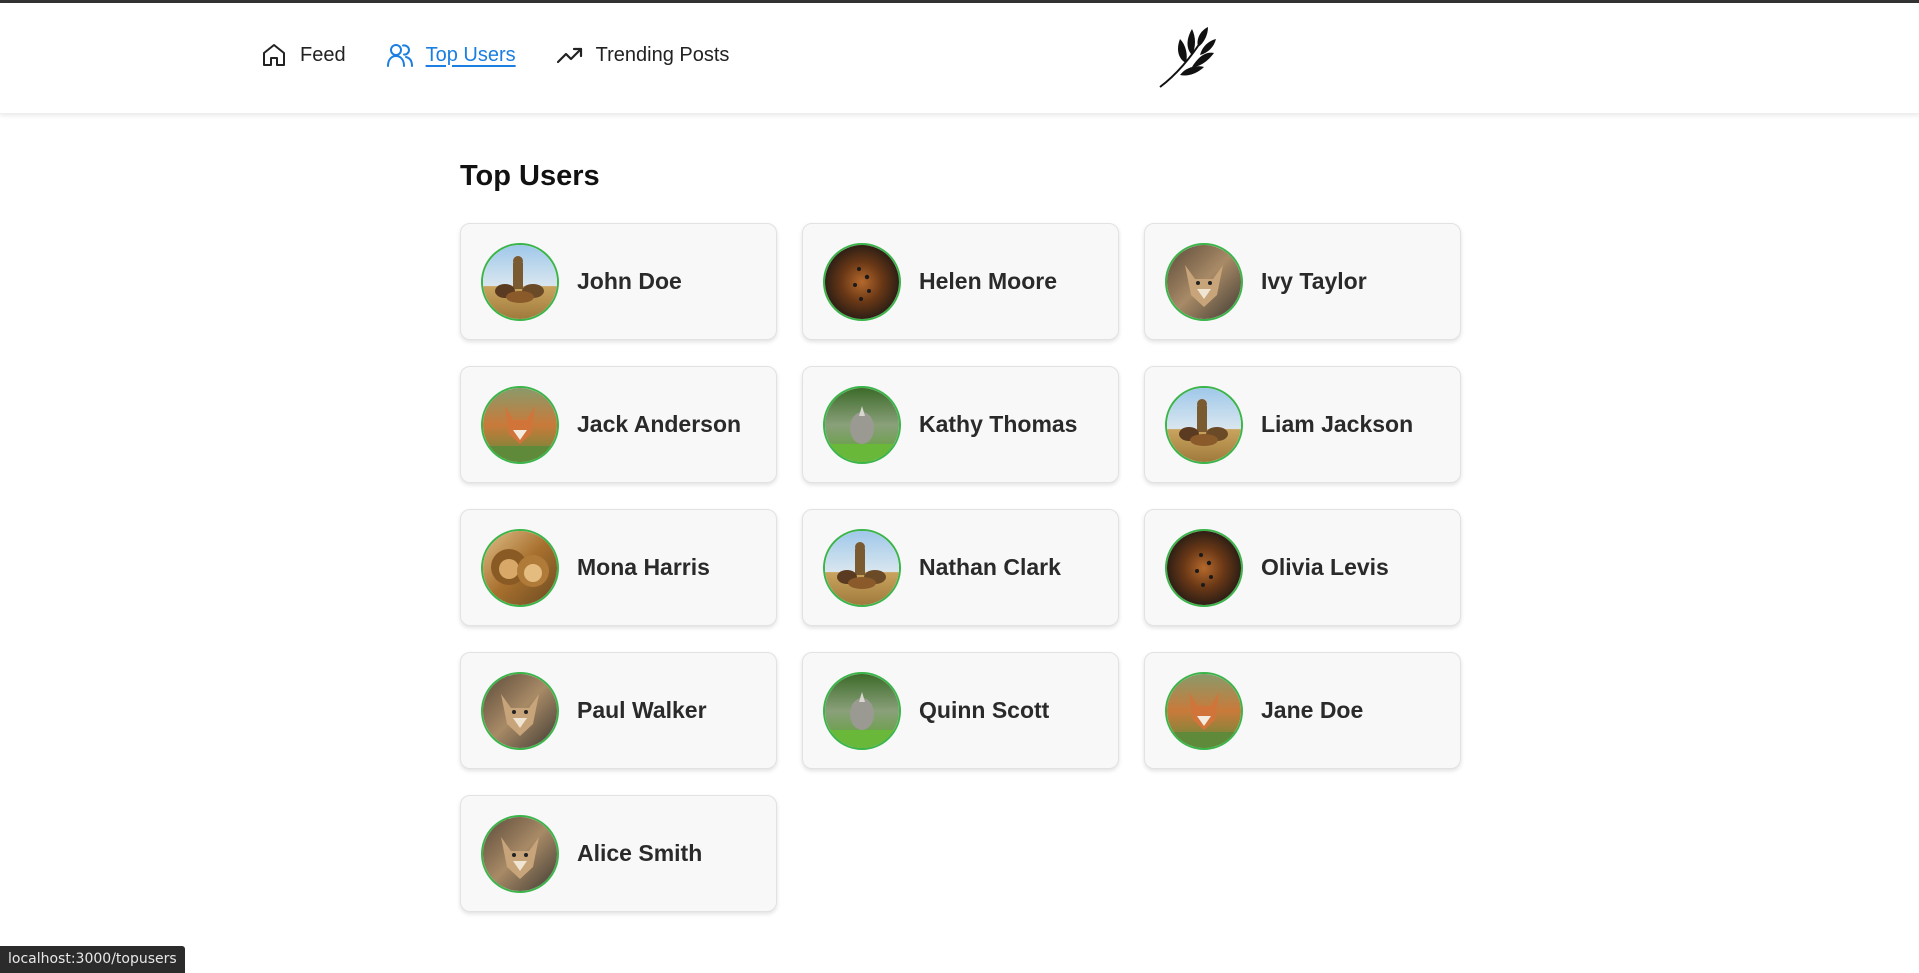  I want to click on user-name: Mona Harris, so click(643, 567).